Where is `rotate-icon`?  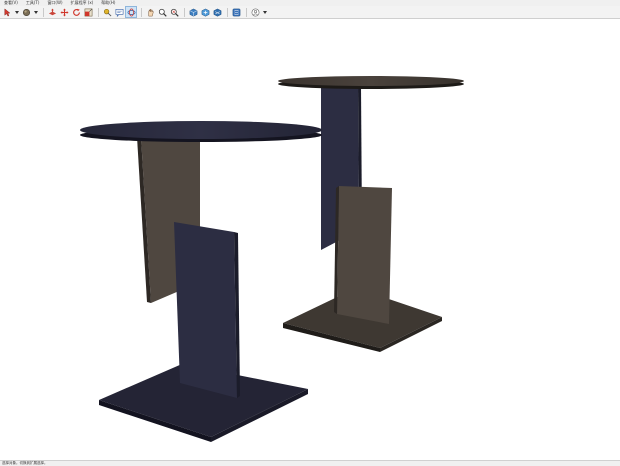
rotate-icon is located at coordinates (76, 12).